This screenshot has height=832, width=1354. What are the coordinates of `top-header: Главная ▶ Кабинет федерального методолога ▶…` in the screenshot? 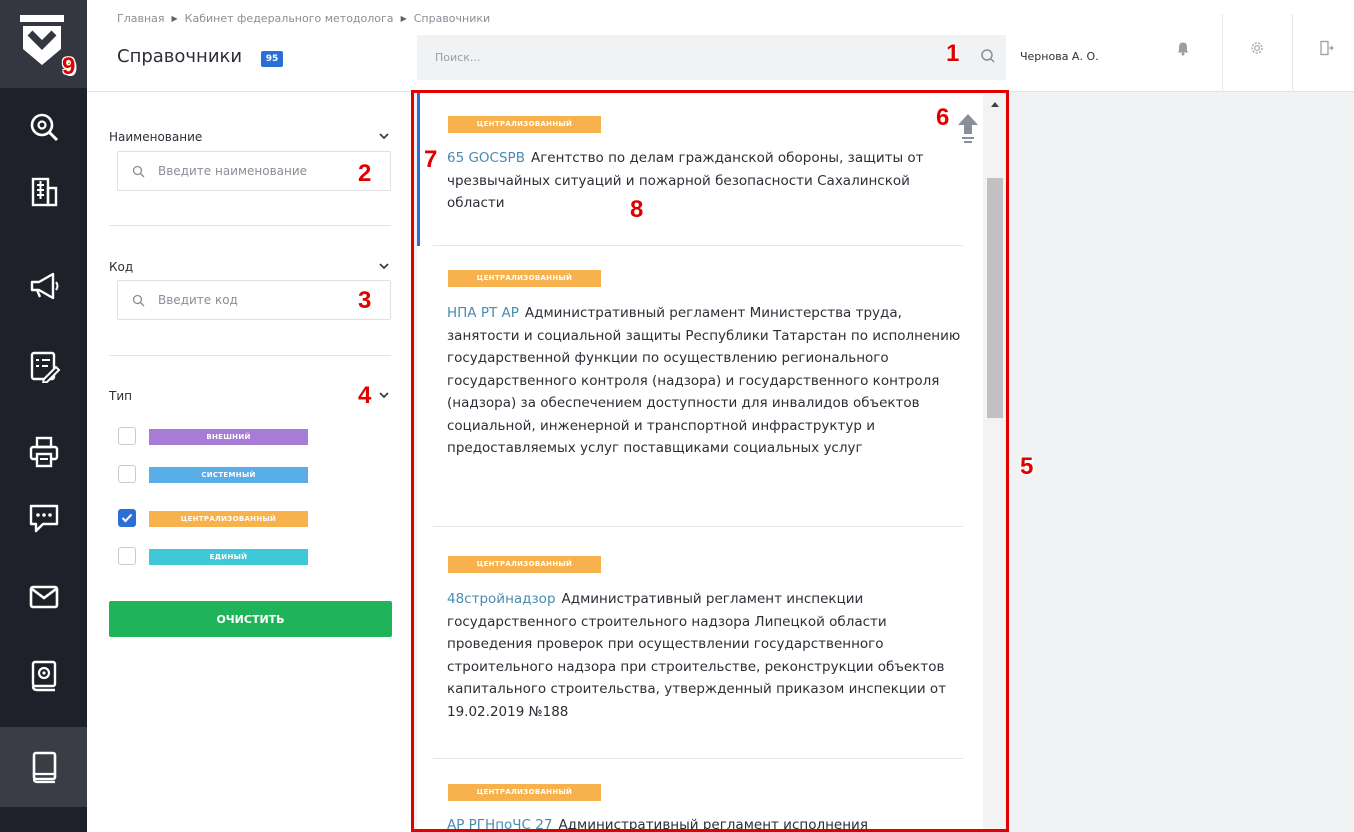 It's located at (720, 46).